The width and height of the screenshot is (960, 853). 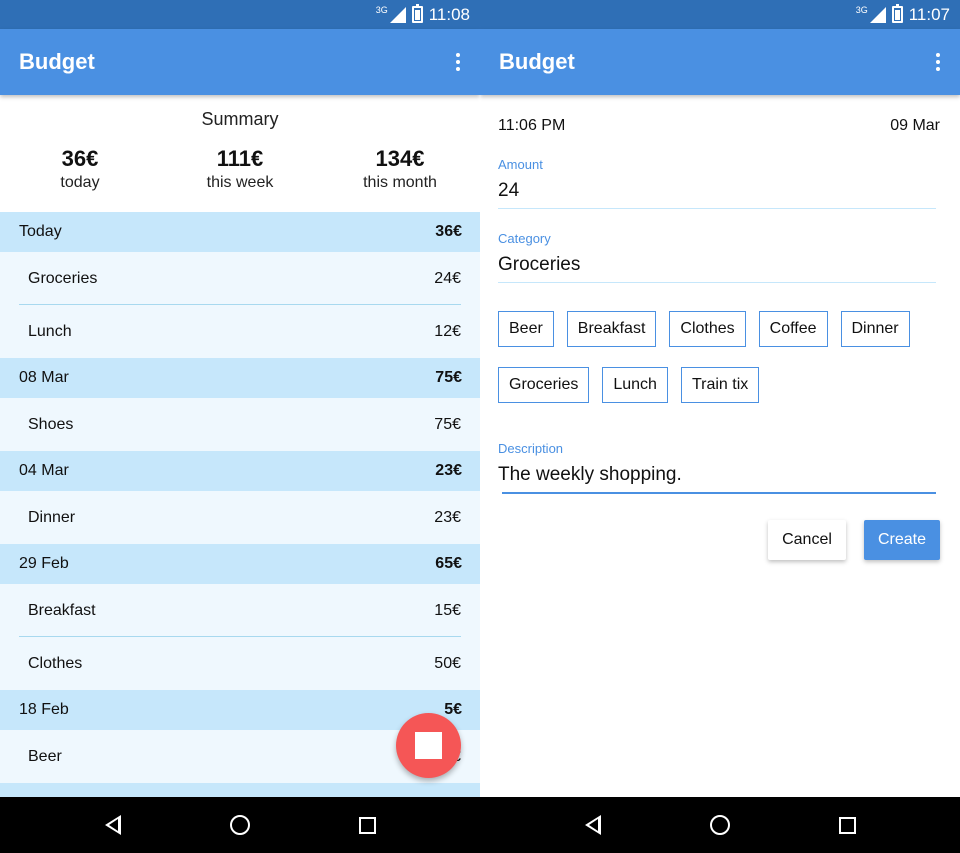 I want to click on status-time: 11:08, so click(x=449, y=14).